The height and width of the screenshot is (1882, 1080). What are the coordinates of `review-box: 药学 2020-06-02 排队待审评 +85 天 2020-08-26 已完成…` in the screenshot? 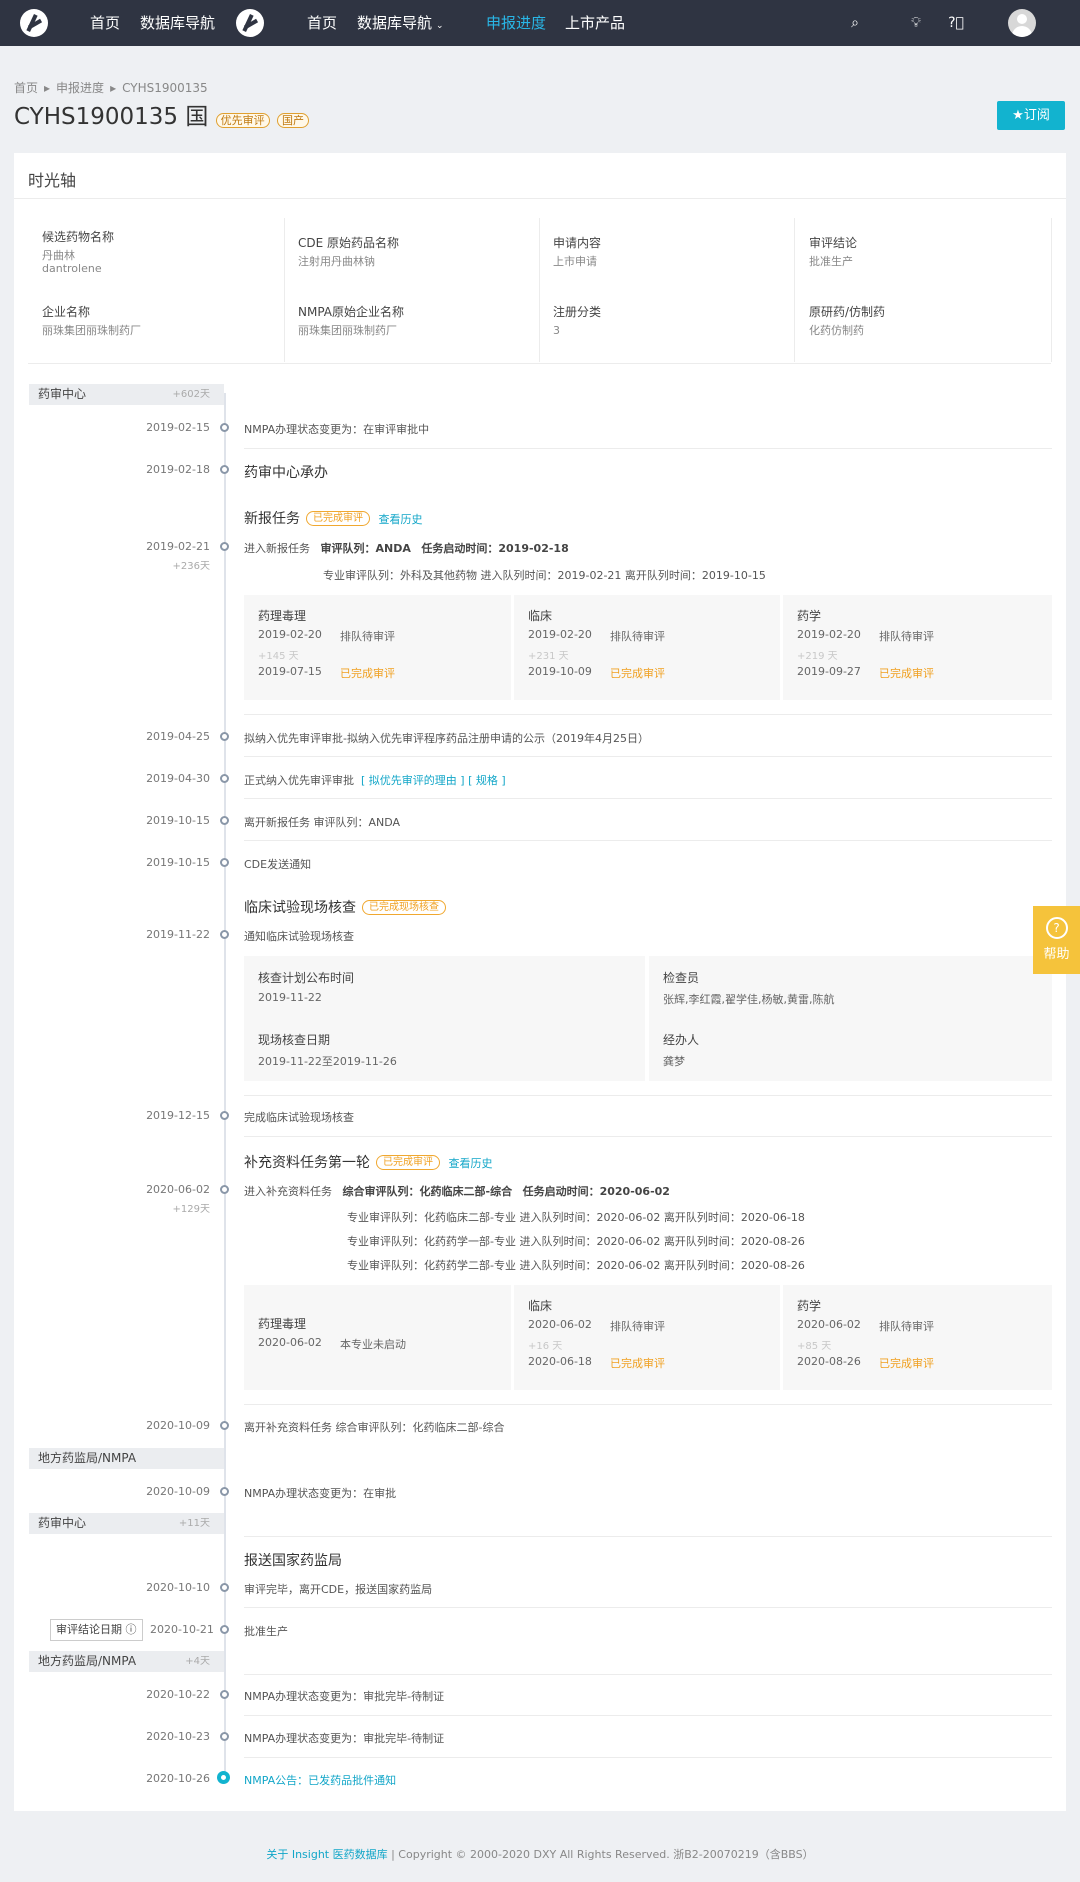 It's located at (917, 1337).